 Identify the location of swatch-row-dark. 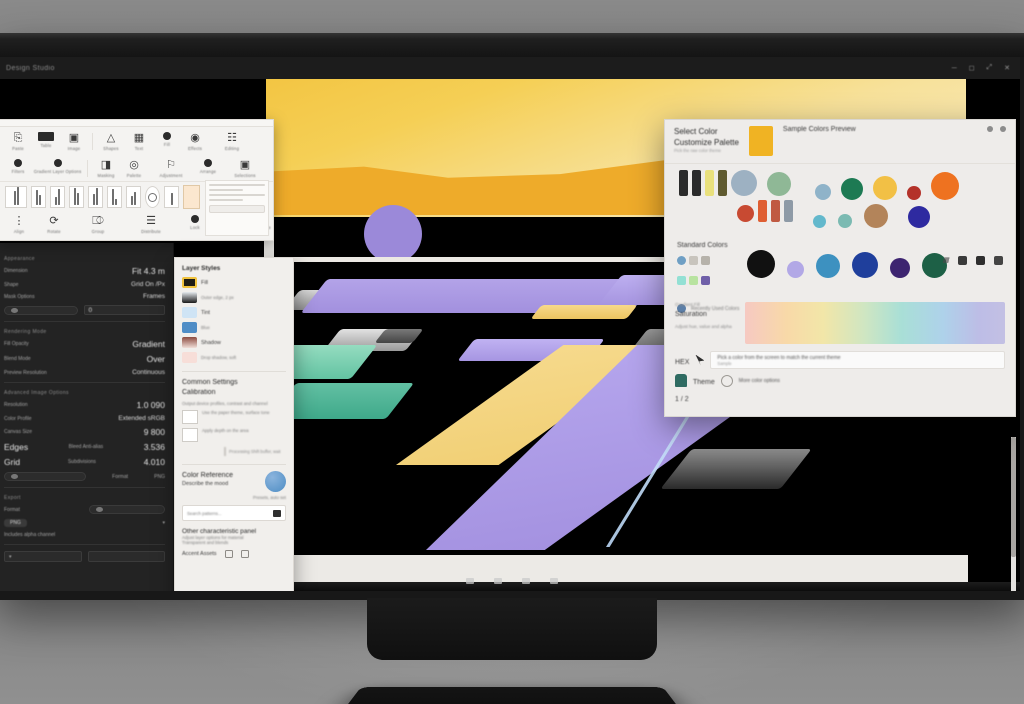
(847, 264).